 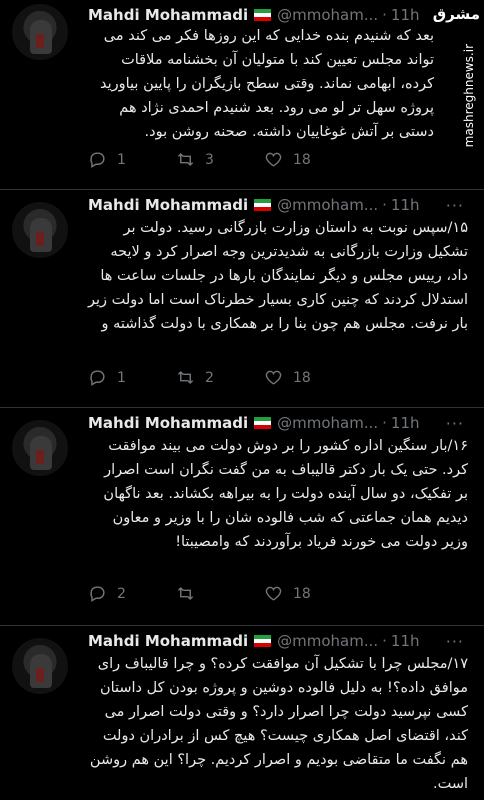 I want to click on tweet-actions: 1 3 18, so click(x=238, y=161).